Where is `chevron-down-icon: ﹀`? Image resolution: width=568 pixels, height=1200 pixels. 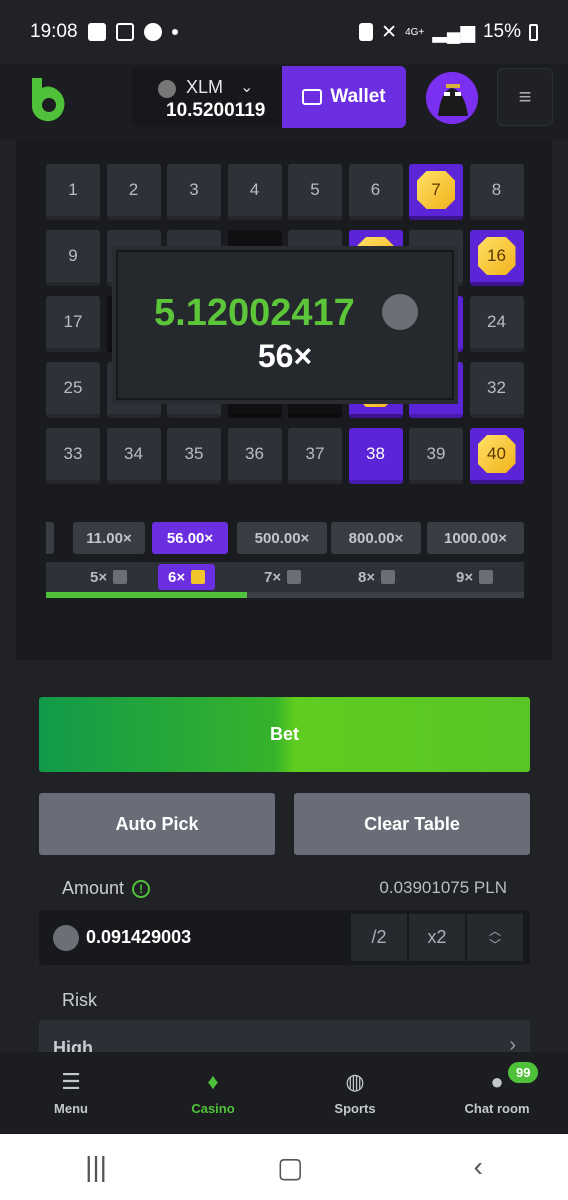
chevron-down-icon: ﹀ is located at coordinates (494, 944).